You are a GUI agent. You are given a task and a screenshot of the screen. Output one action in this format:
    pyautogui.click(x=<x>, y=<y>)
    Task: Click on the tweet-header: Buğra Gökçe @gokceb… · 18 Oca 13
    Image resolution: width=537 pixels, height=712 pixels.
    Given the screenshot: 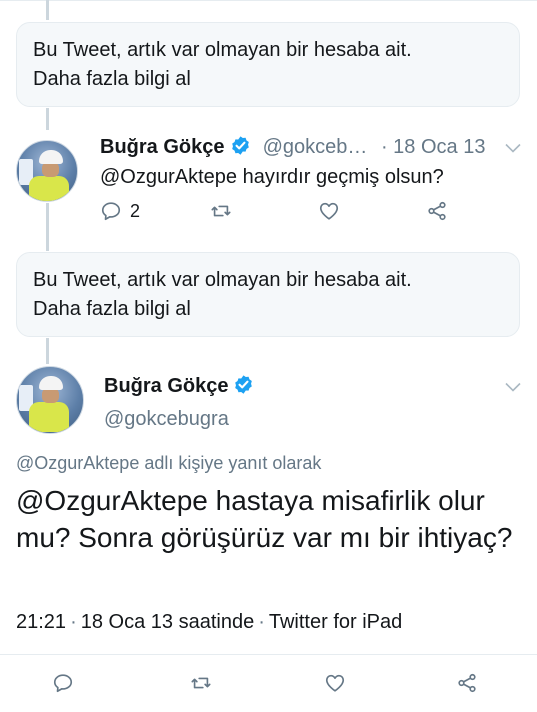 What is the action you would take?
    pyautogui.click(x=292, y=147)
    